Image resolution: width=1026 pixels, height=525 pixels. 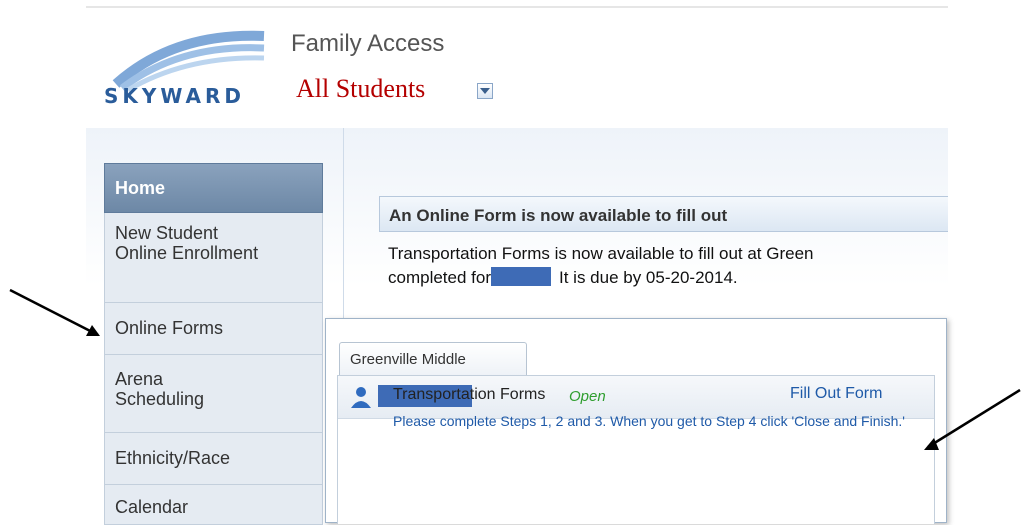 I want to click on student-selector: All Students, so click(x=360, y=89).